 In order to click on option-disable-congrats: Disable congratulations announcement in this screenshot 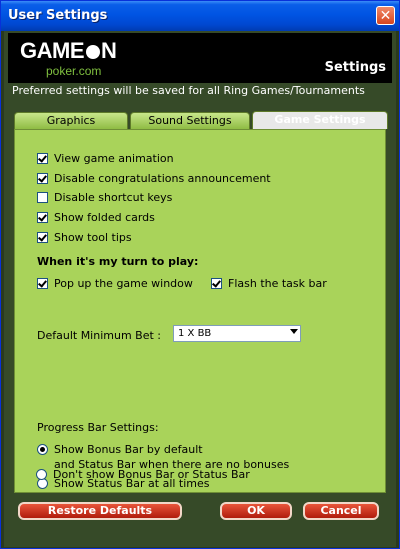, I will do `click(154, 178)`.